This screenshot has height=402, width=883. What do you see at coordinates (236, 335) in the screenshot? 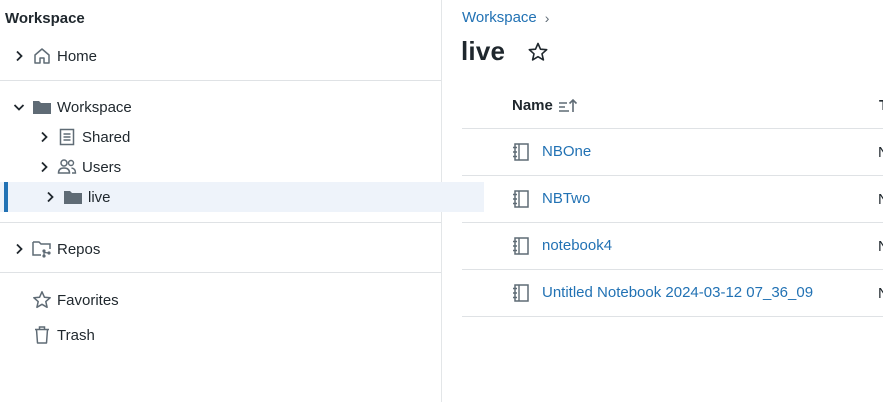
I see `sidebar-item-trash: Trash` at bounding box center [236, 335].